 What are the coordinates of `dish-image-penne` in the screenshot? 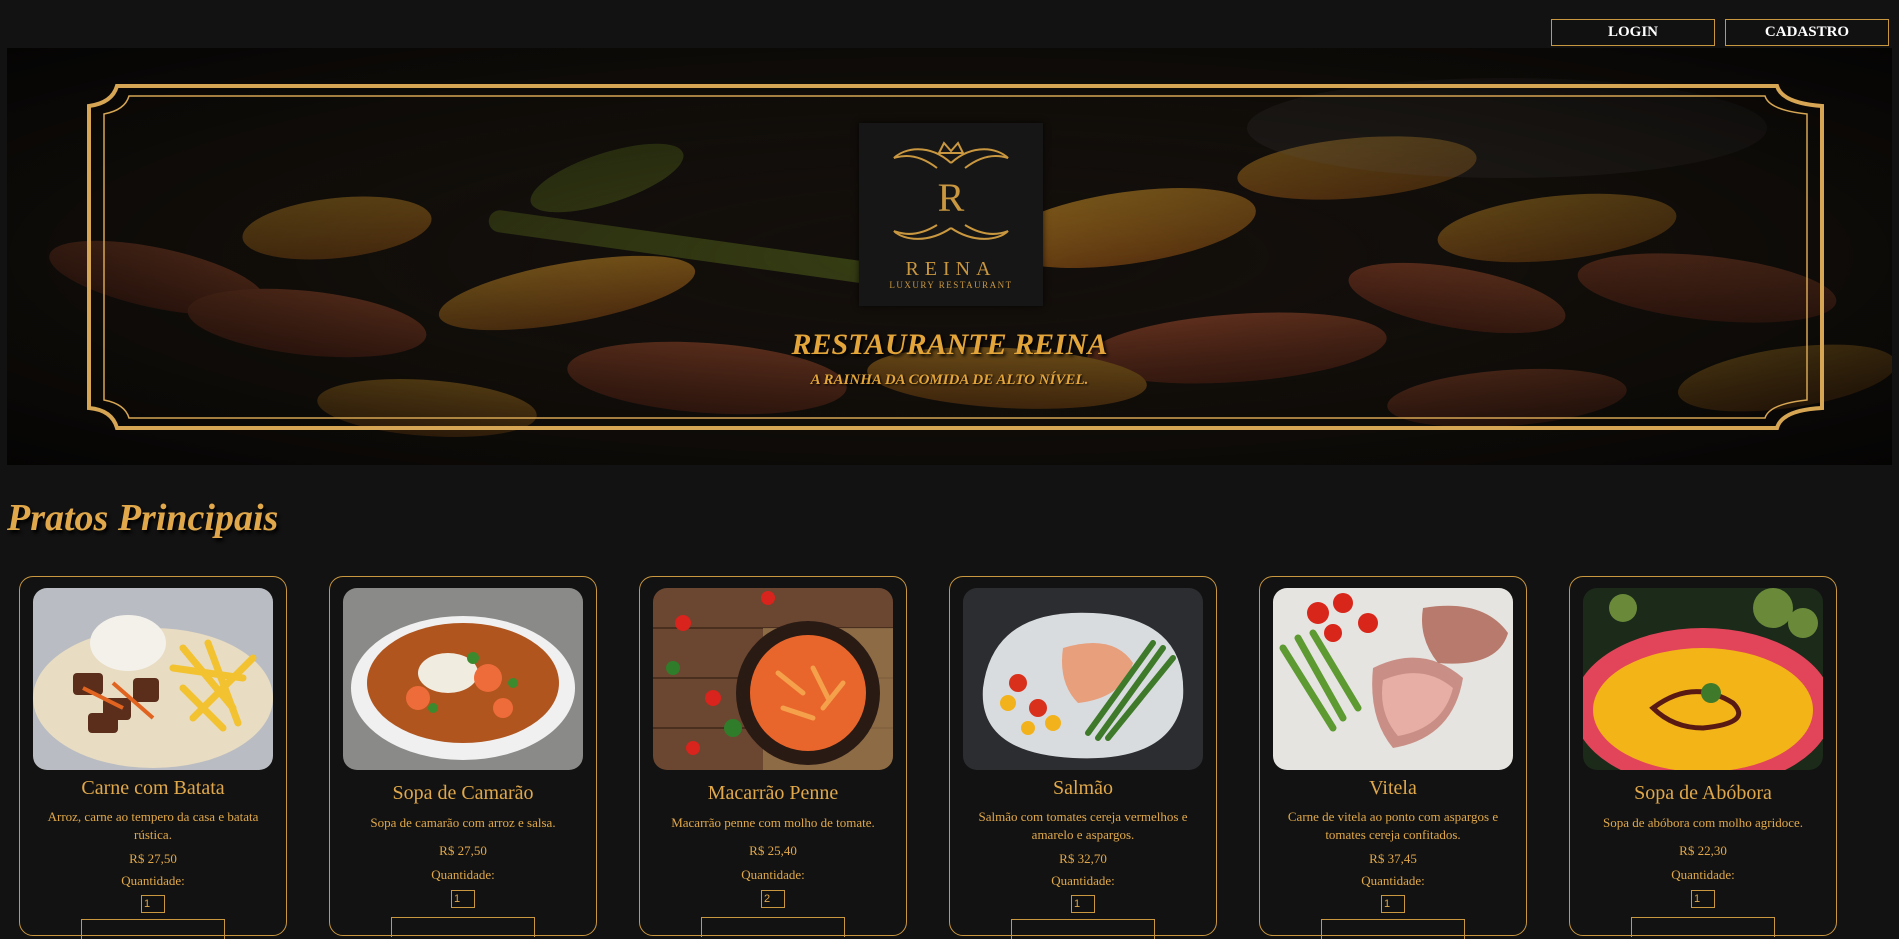 It's located at (773, 679).